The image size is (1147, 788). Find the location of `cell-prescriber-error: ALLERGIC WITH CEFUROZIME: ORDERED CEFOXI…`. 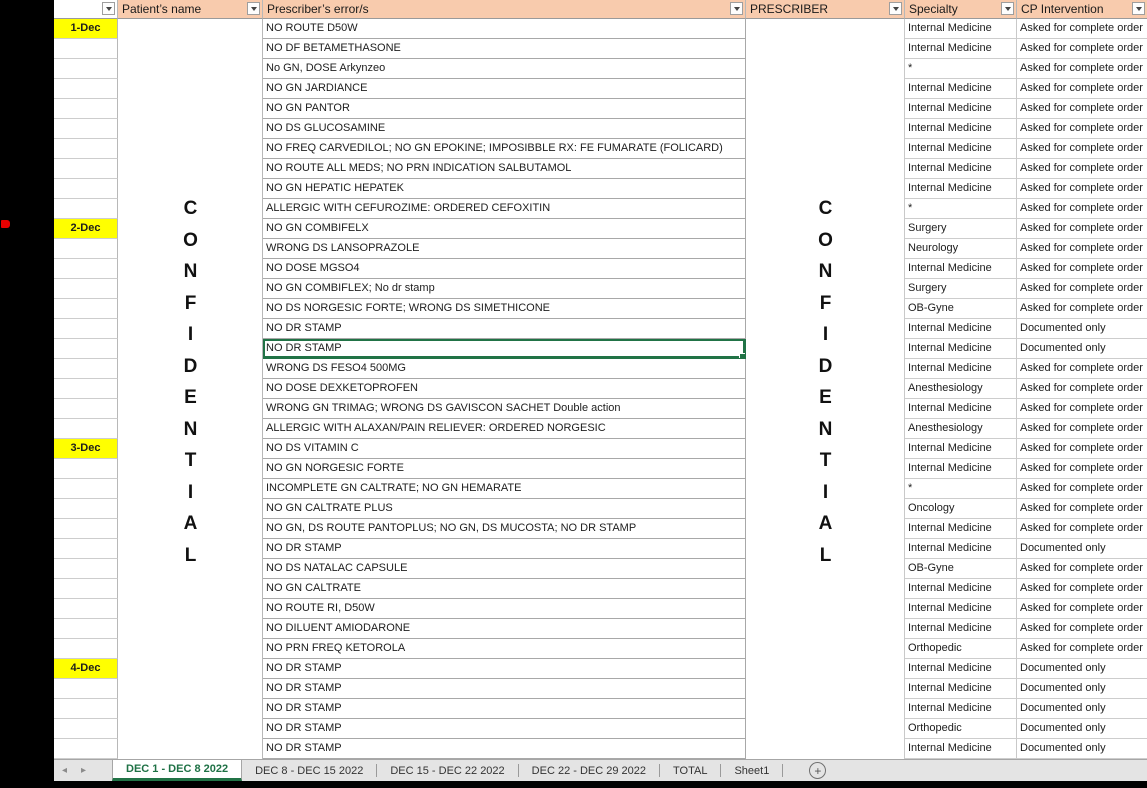

cell-prescriber-error: ALLERGIC WITH CEFUROZIME: ORDERED CEFOXI… is located at coordinates (504, 209).